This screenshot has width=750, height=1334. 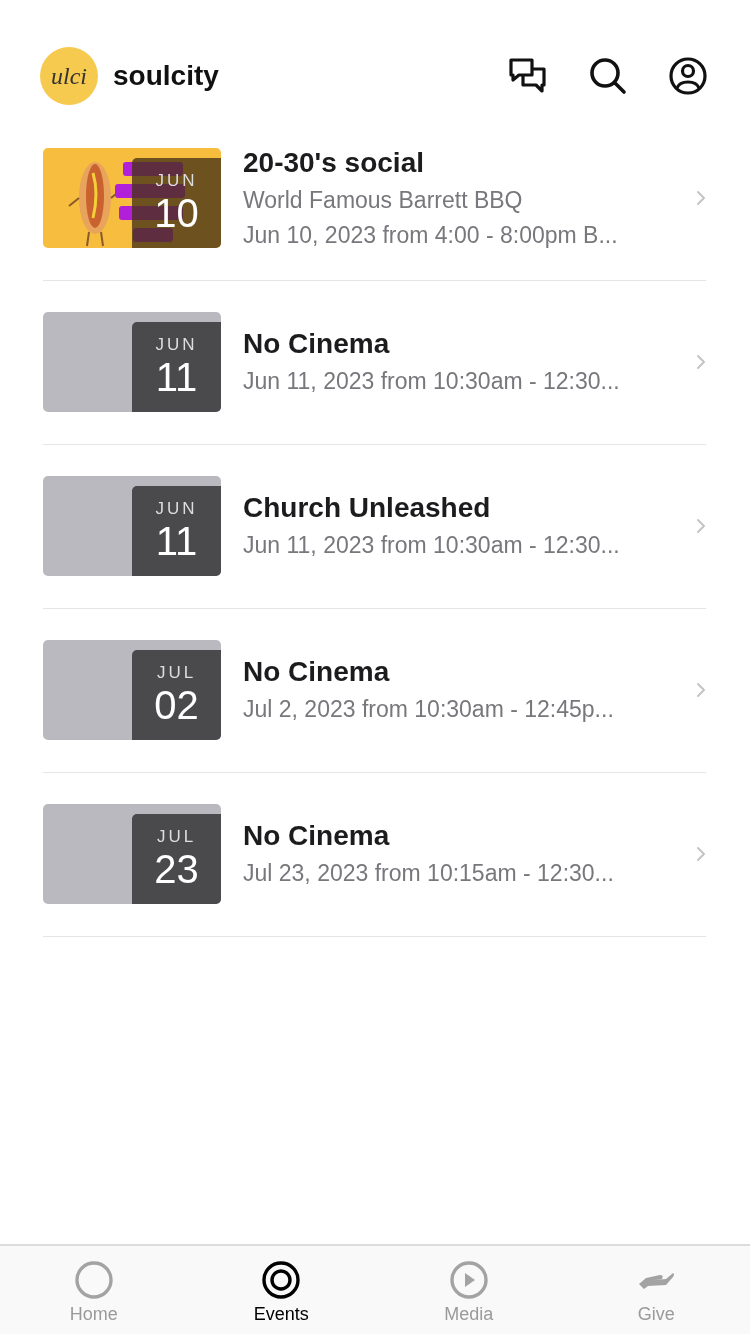 What do you see at coordinates (367, 508) in the screenshot?
I see `event-title: Church Unleashed` at bounding box center [367, 508].